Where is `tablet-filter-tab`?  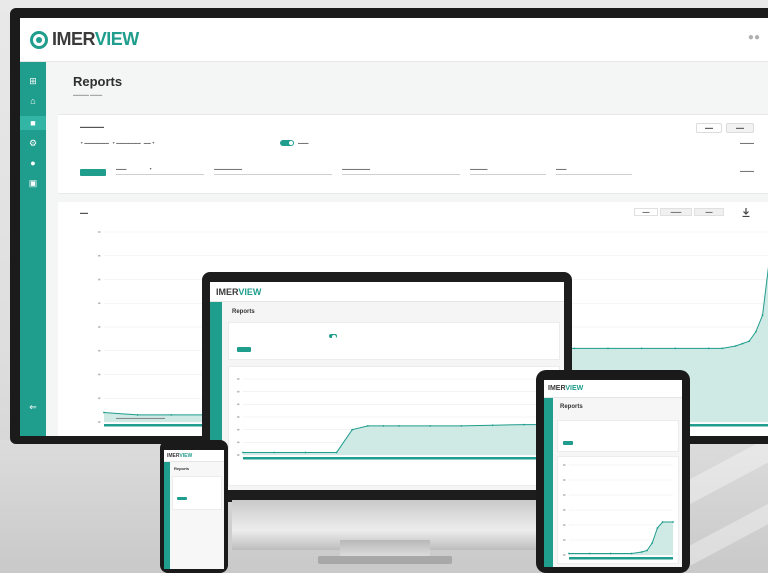
tablet-filter-tab is located at coordinates (568, 443).